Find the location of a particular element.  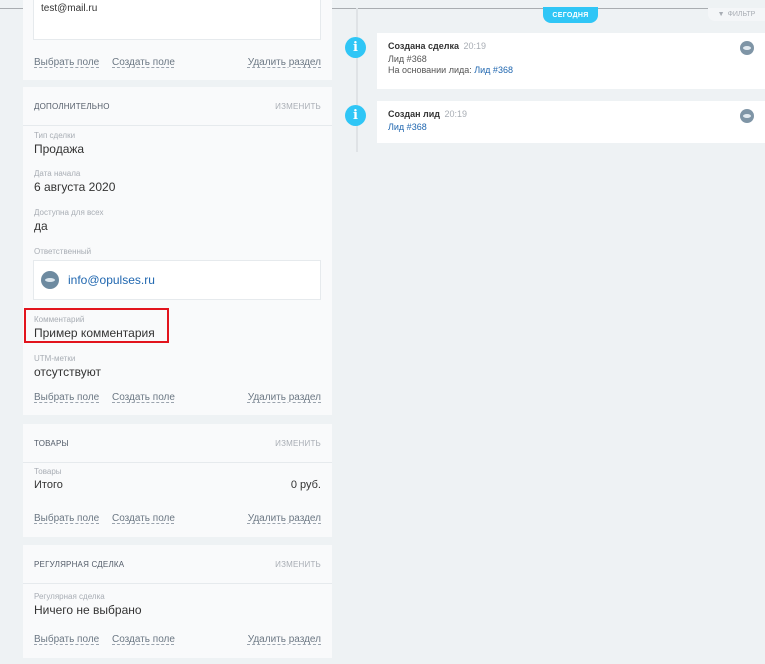

regular-header: РЕГУЛЯРНАЯ СДЕЛКА изменить is located at coordinates (177, 564).